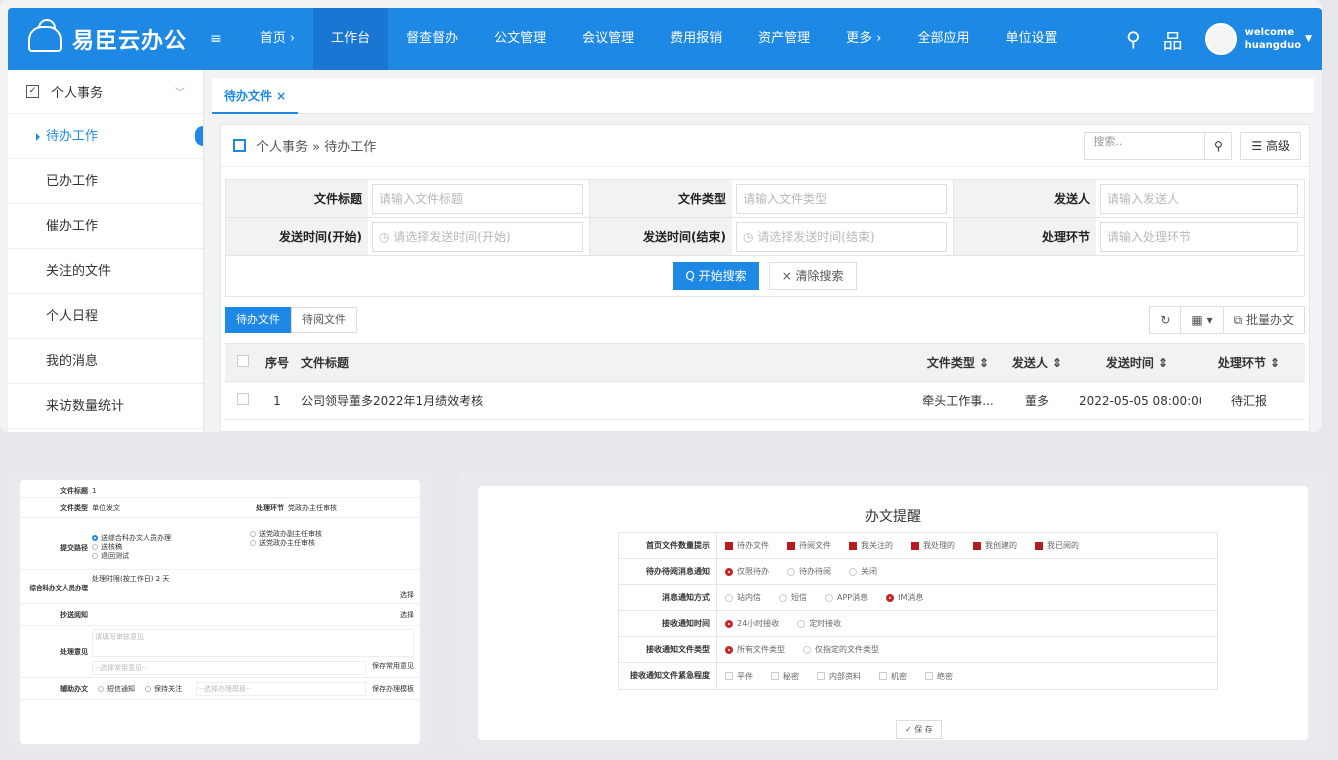  What do you see at coordinates (243, 399) in the screenshot?
I see `row-checkbox` at bounding box center [243, 399].